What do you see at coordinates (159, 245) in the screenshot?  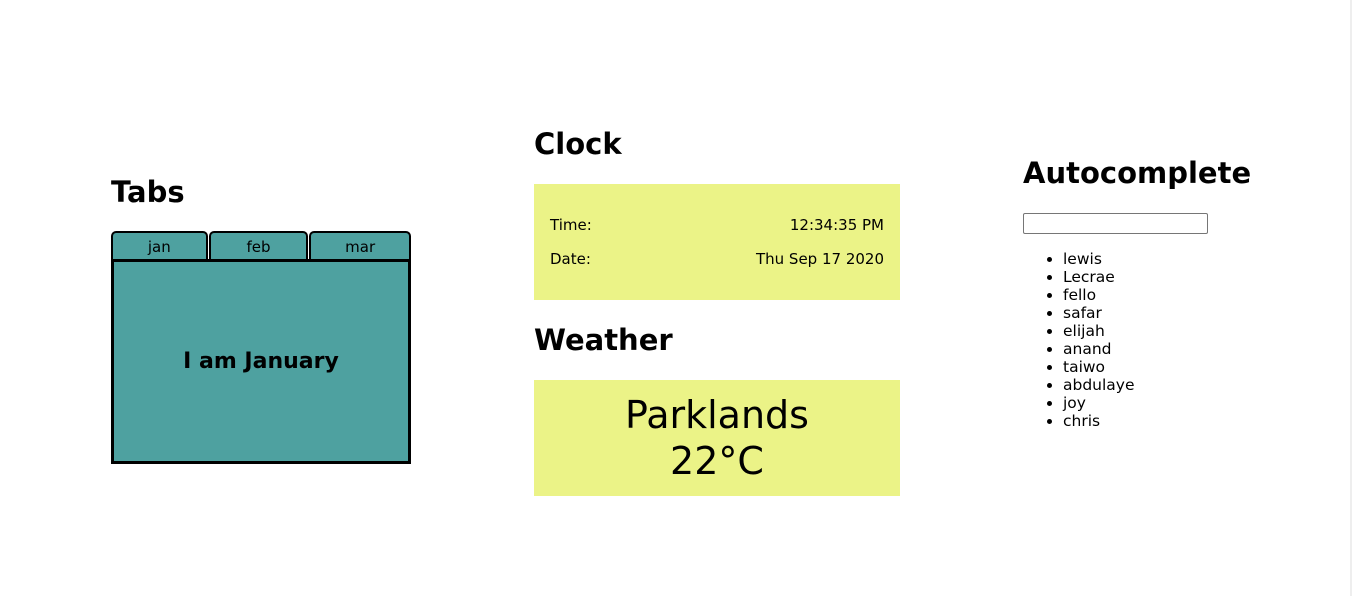 I see `tab-jan: jan` at bounding box center [159, 245].